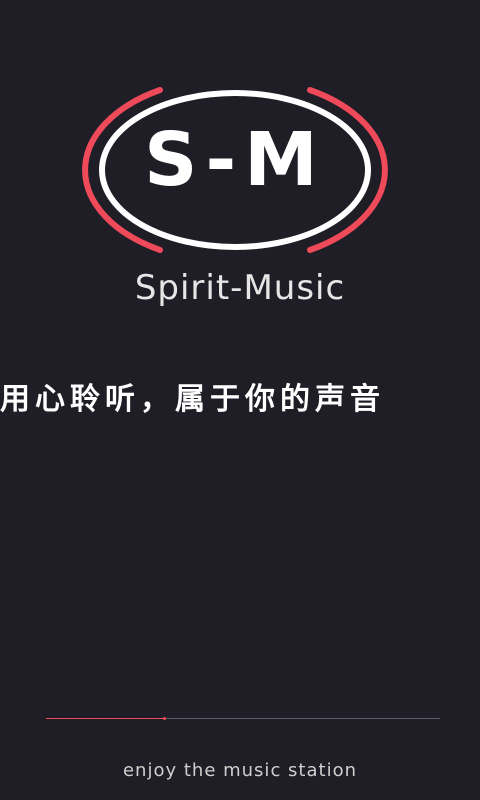 The width and height of the screenshot is (480, 800). Describe the element at coordinates (243, 718) in the screenshot. I see `loading-progress-bar` at that location.